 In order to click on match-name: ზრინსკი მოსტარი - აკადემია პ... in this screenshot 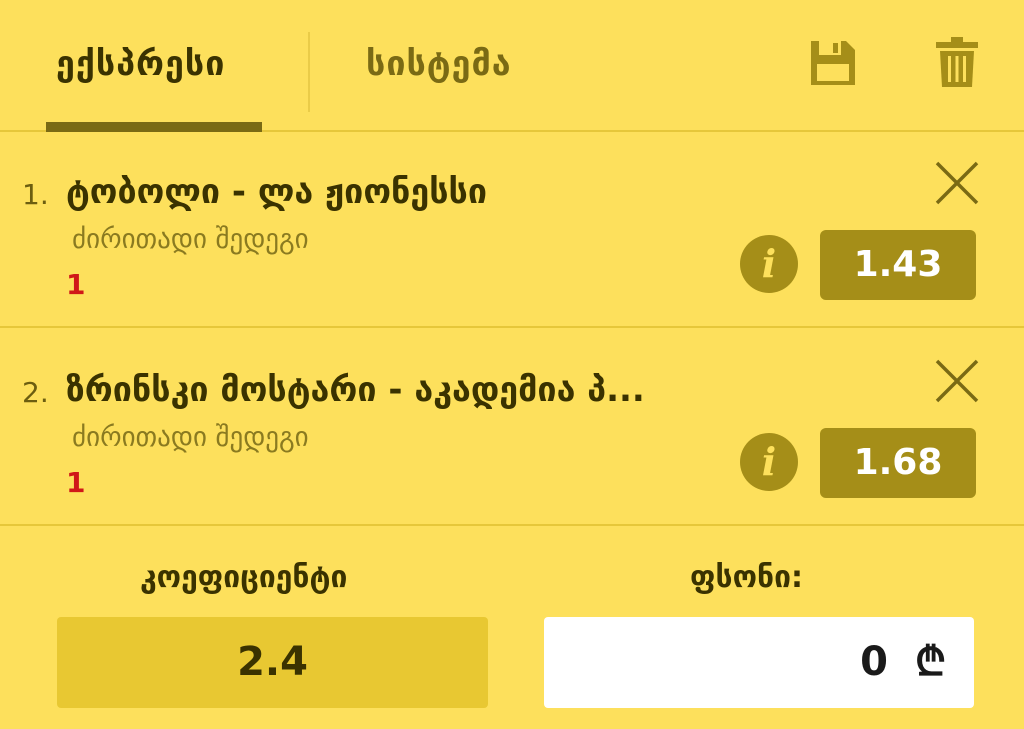, I will do `click(355, 390)`.